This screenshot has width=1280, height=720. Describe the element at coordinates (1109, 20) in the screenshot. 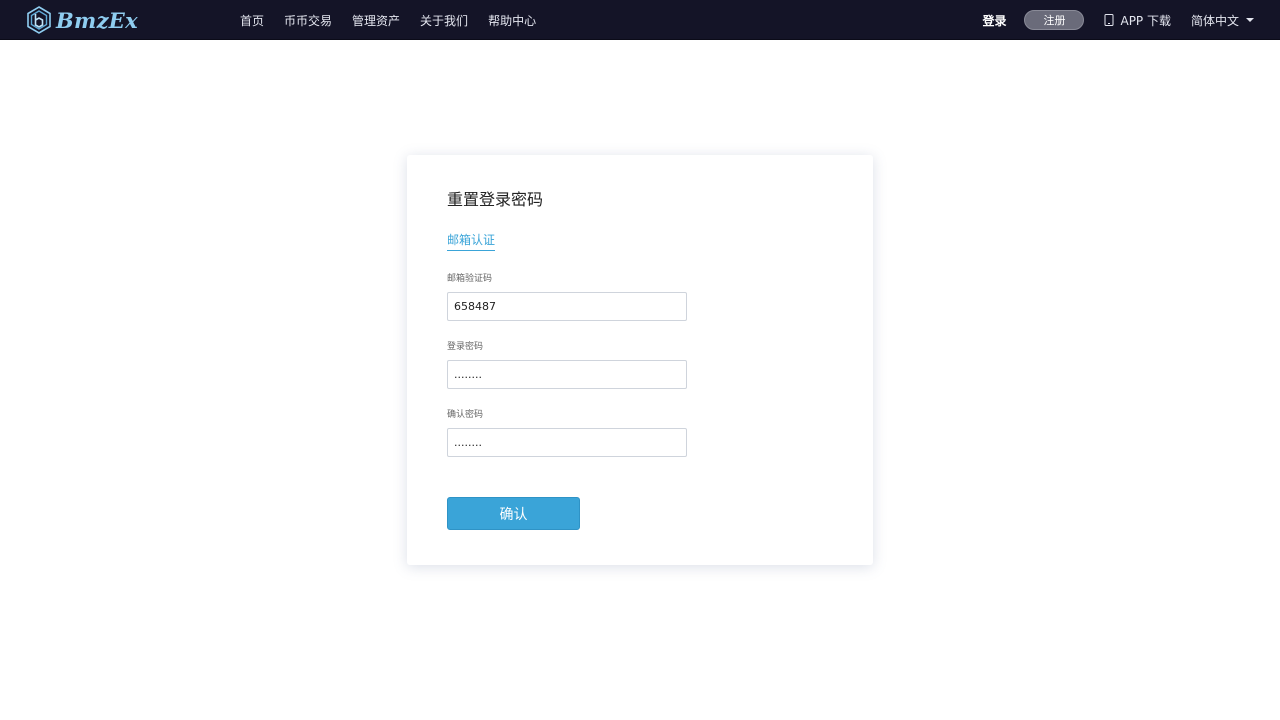

I see `phone-icon` at that location.